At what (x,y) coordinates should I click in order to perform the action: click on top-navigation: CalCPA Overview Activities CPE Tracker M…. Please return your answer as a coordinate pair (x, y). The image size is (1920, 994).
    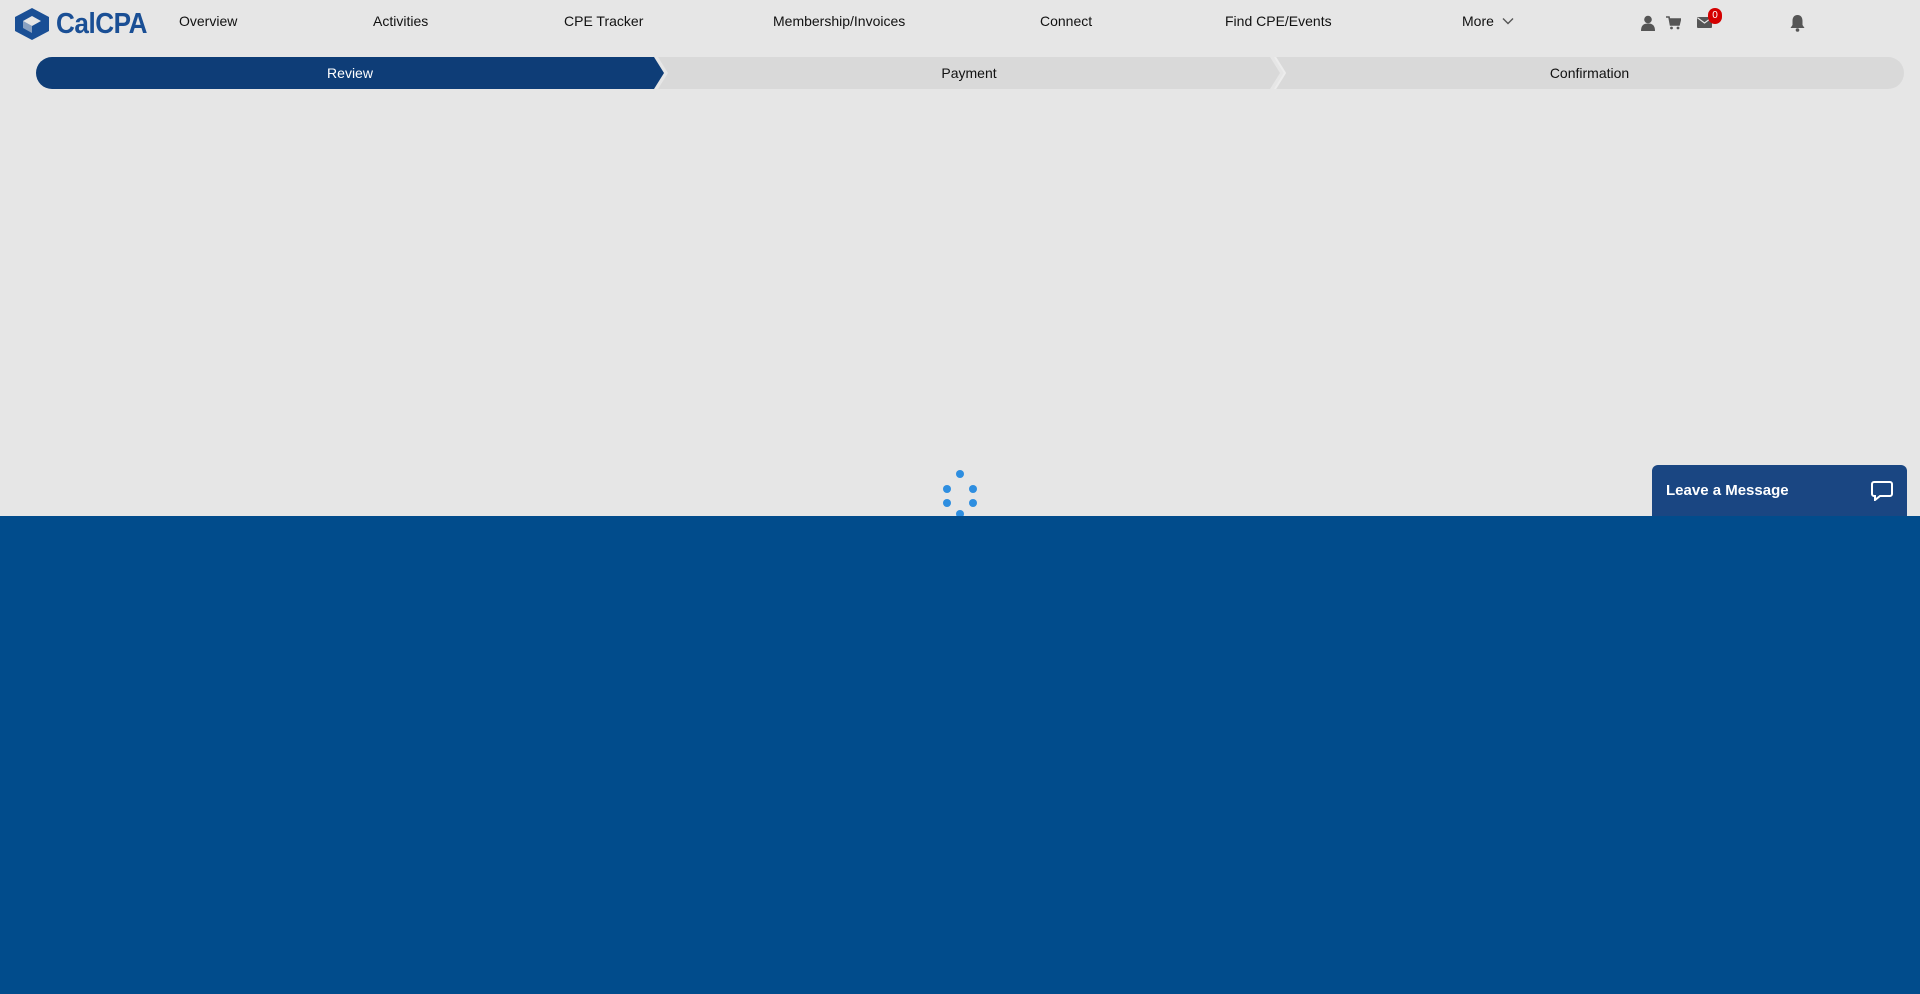
    Looking at the image, I should click on (960, 22).